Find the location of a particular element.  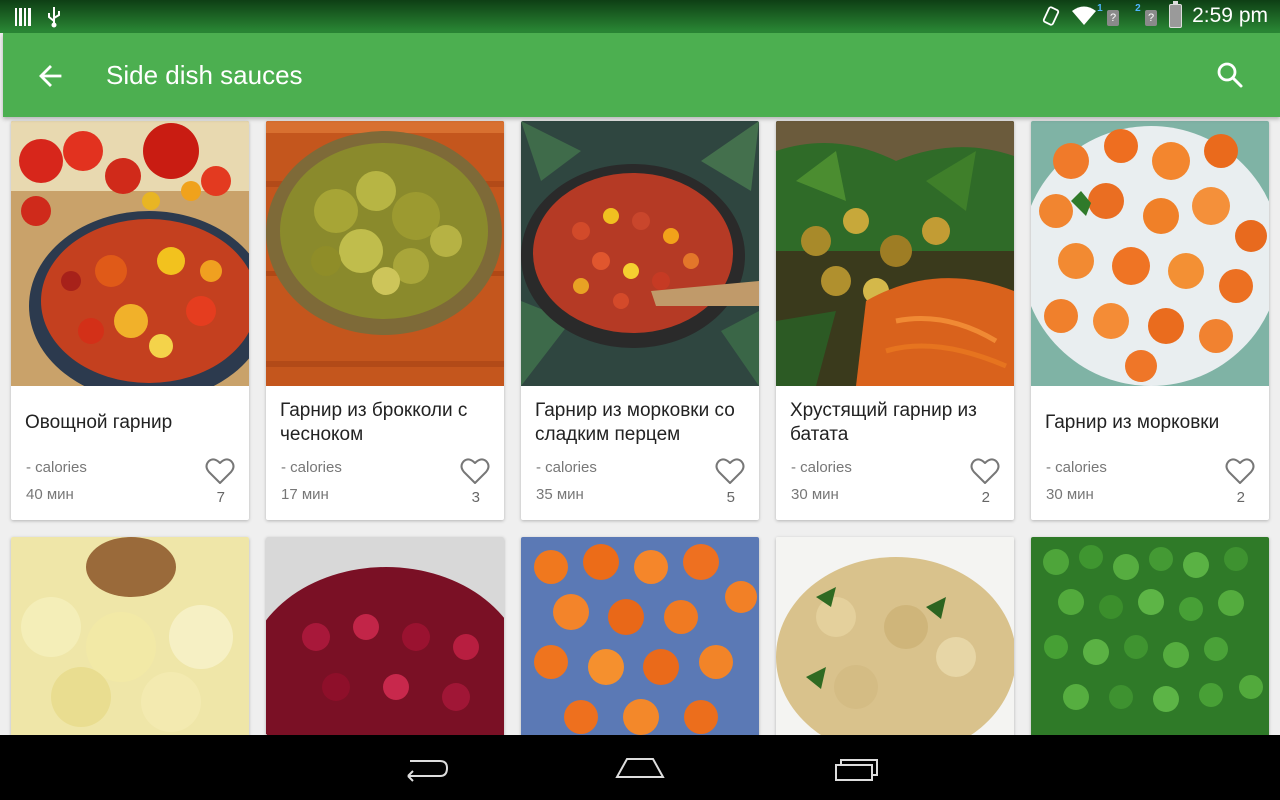

sim-2-label: 2 is located at coordinates (1138, 8).